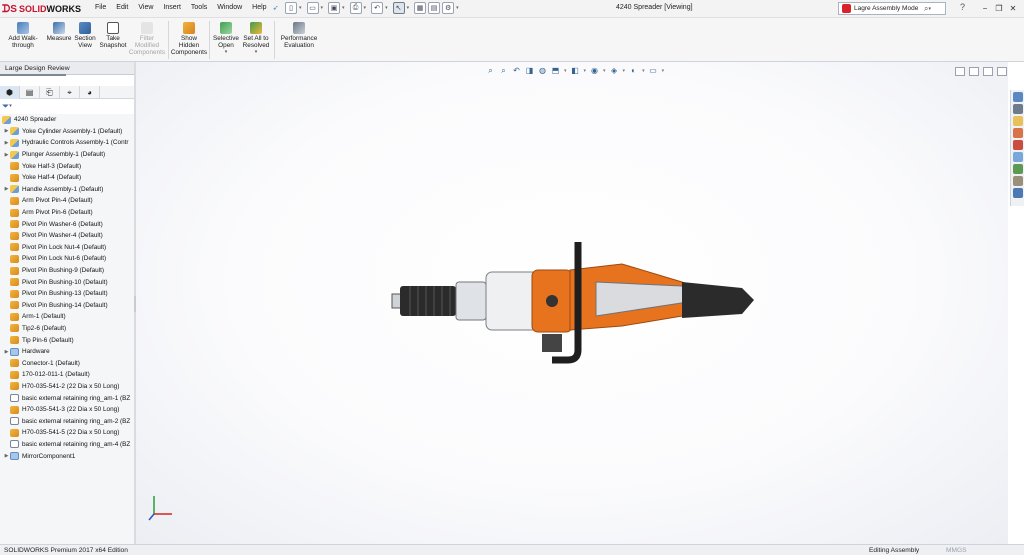 The image size is (1024, 555). I want to click on view-settings-icon: ▭, so click(653, 70).